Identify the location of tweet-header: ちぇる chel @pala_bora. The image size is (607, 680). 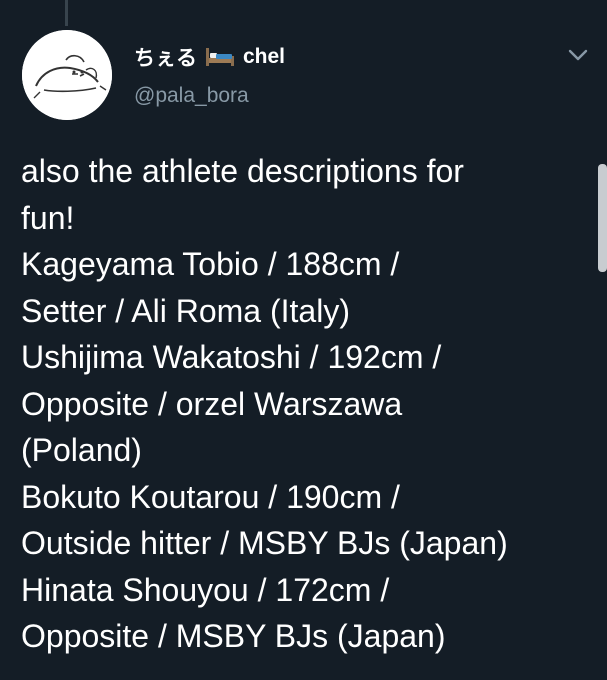
(344, 74).